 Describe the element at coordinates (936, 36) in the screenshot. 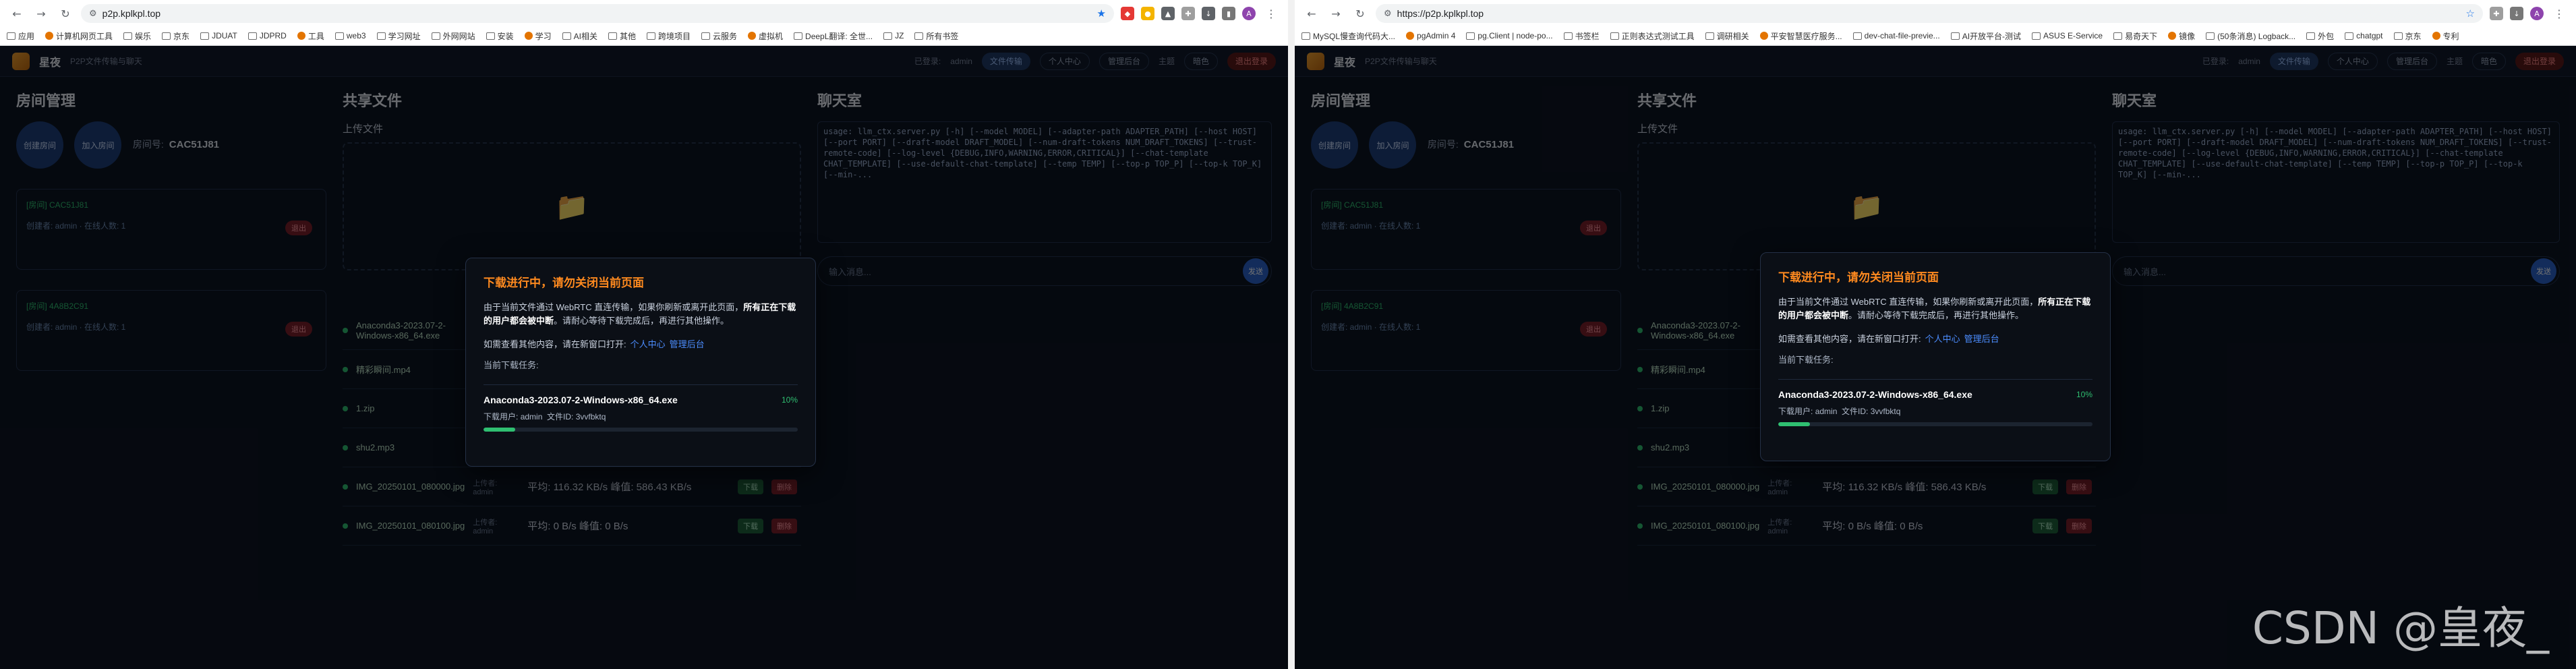

I see `bookmark-item: 所有书签` at that location.